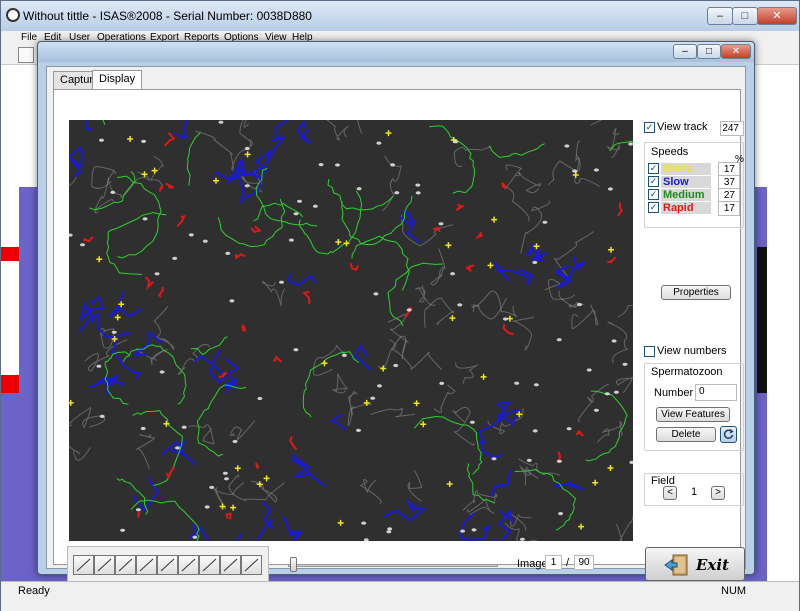 The image size is (800, 611). I want to click on view-numbers-checkbox, so click(649, 351).